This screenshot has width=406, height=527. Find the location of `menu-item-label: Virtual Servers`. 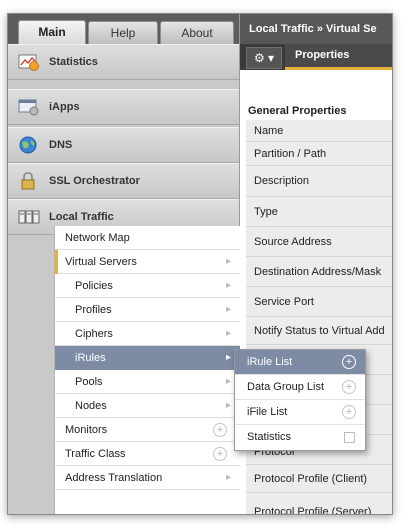

menu-item-label: Virtual Servers is located at coordinates (101, 262).